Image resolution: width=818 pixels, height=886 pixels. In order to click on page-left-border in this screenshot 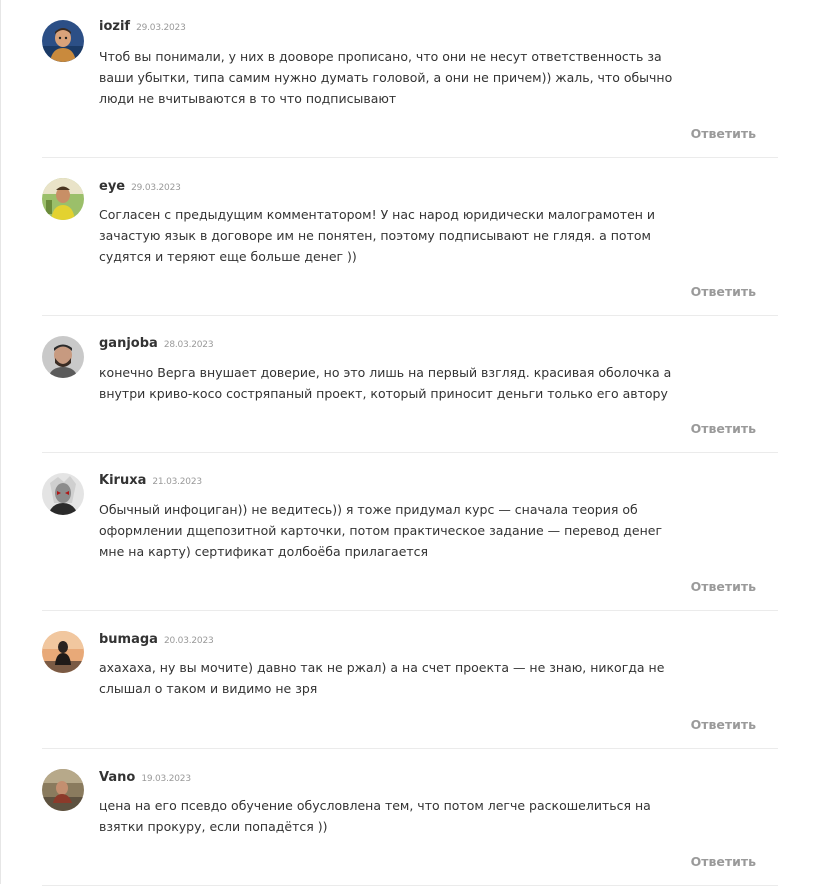, I will do `click(0, 442)`.